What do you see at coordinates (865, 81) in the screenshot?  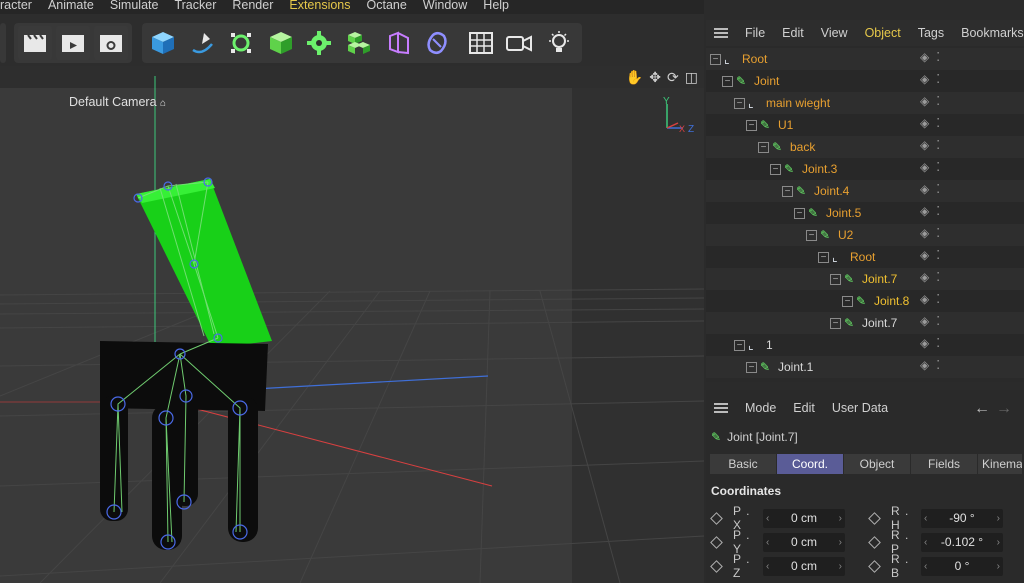 I see `tree-row: − ✎ Joint ◈ ⁚` at bounding box center [865, 81].